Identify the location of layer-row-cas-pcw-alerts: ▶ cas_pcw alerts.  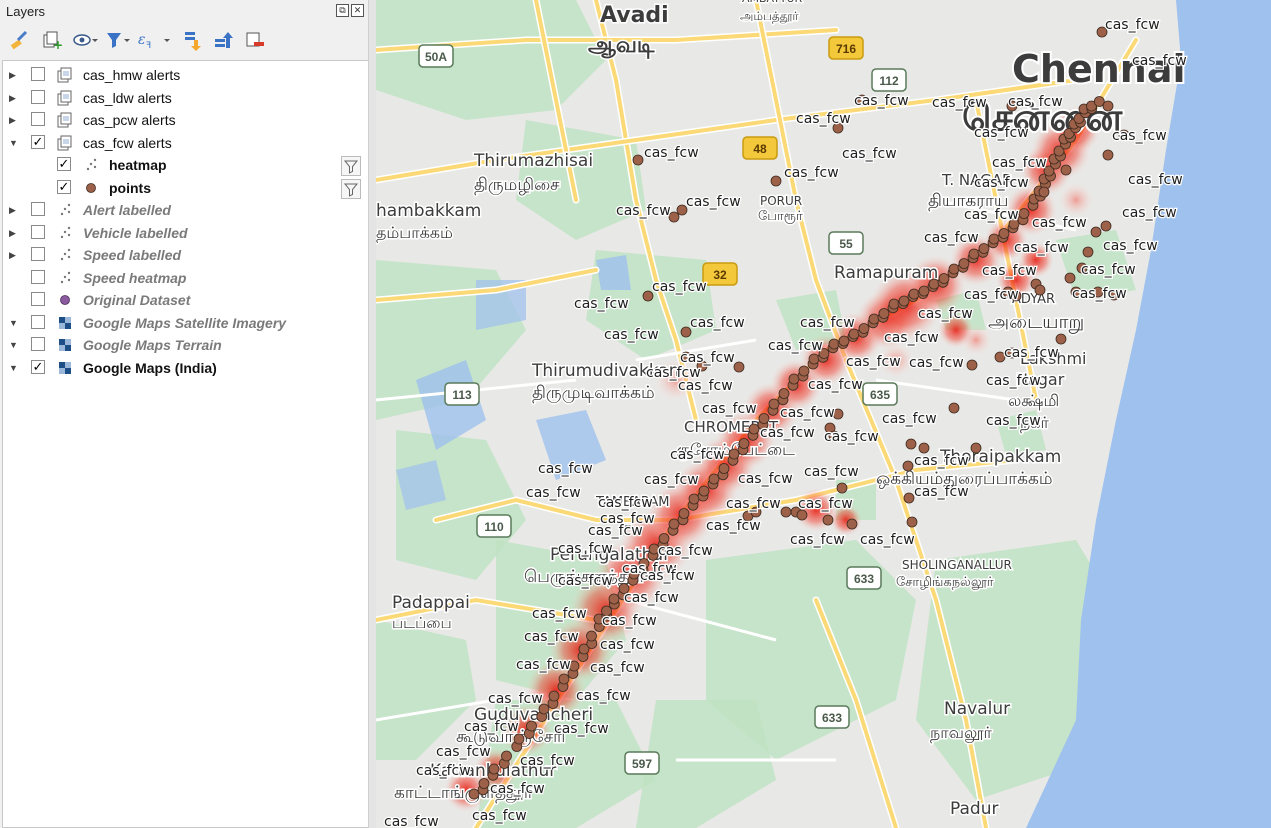
(186, 120).